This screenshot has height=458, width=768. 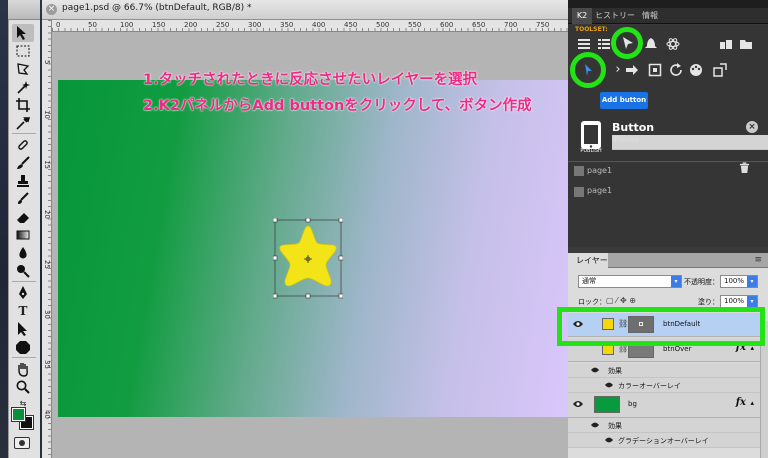 I want to click on bell-icon, so click(x=651, y=44).